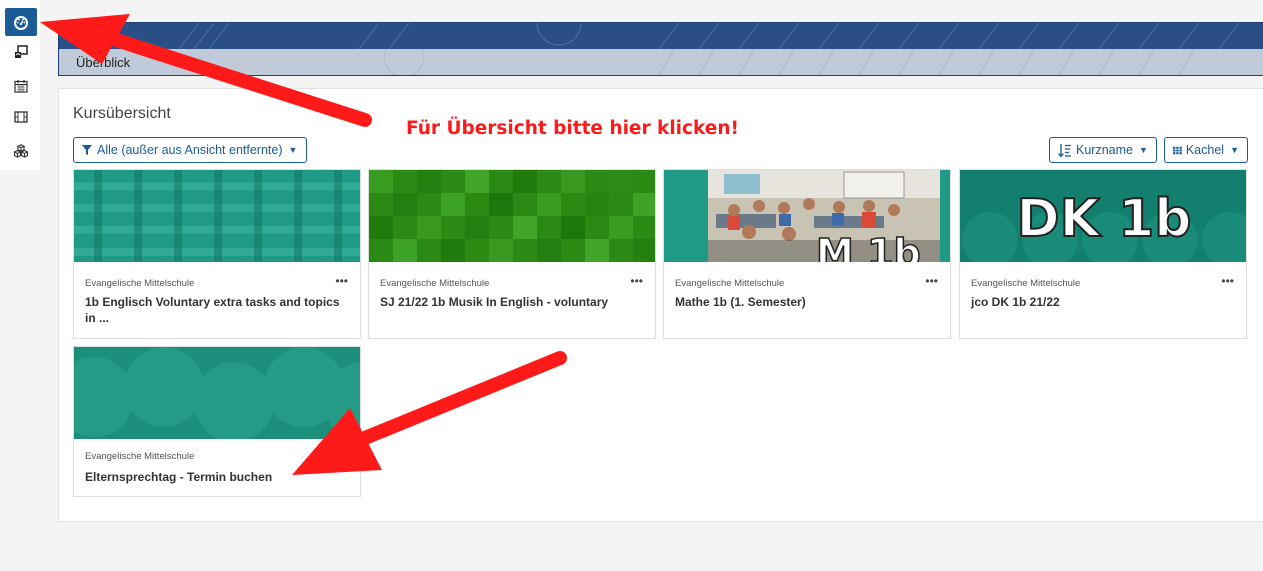 Image resolution: width=1263 pixels, height=571 pixels. I want to click on sort-label: Kurzname, so click(1104, 150).